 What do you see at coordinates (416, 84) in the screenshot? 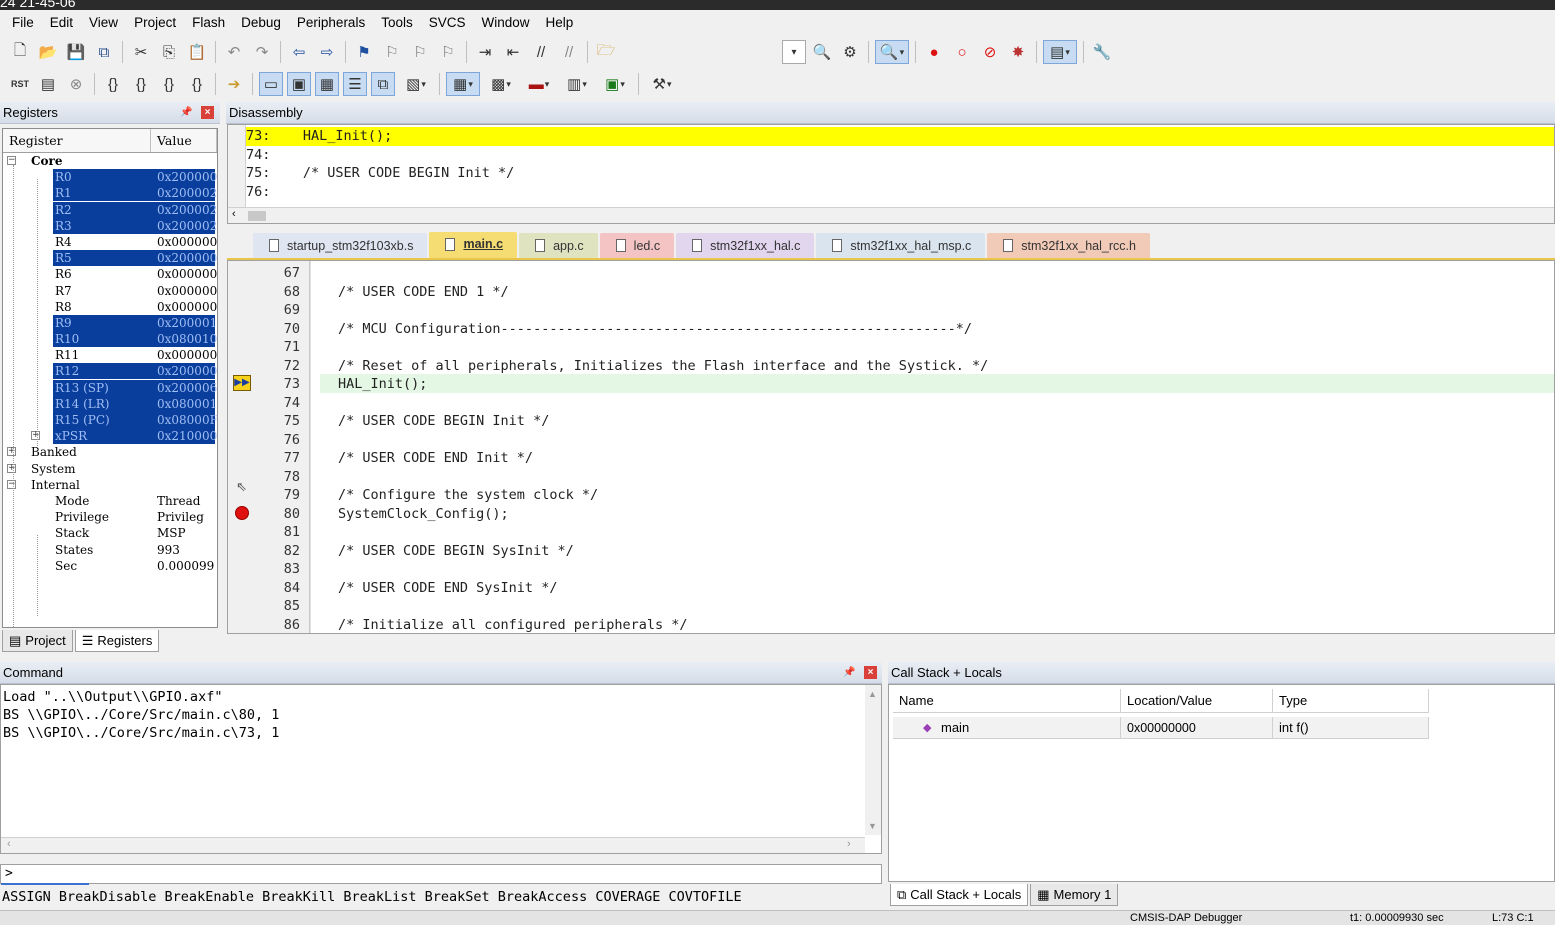
I see `watch-window-icon: ▧` at bounding box center [416, 84].